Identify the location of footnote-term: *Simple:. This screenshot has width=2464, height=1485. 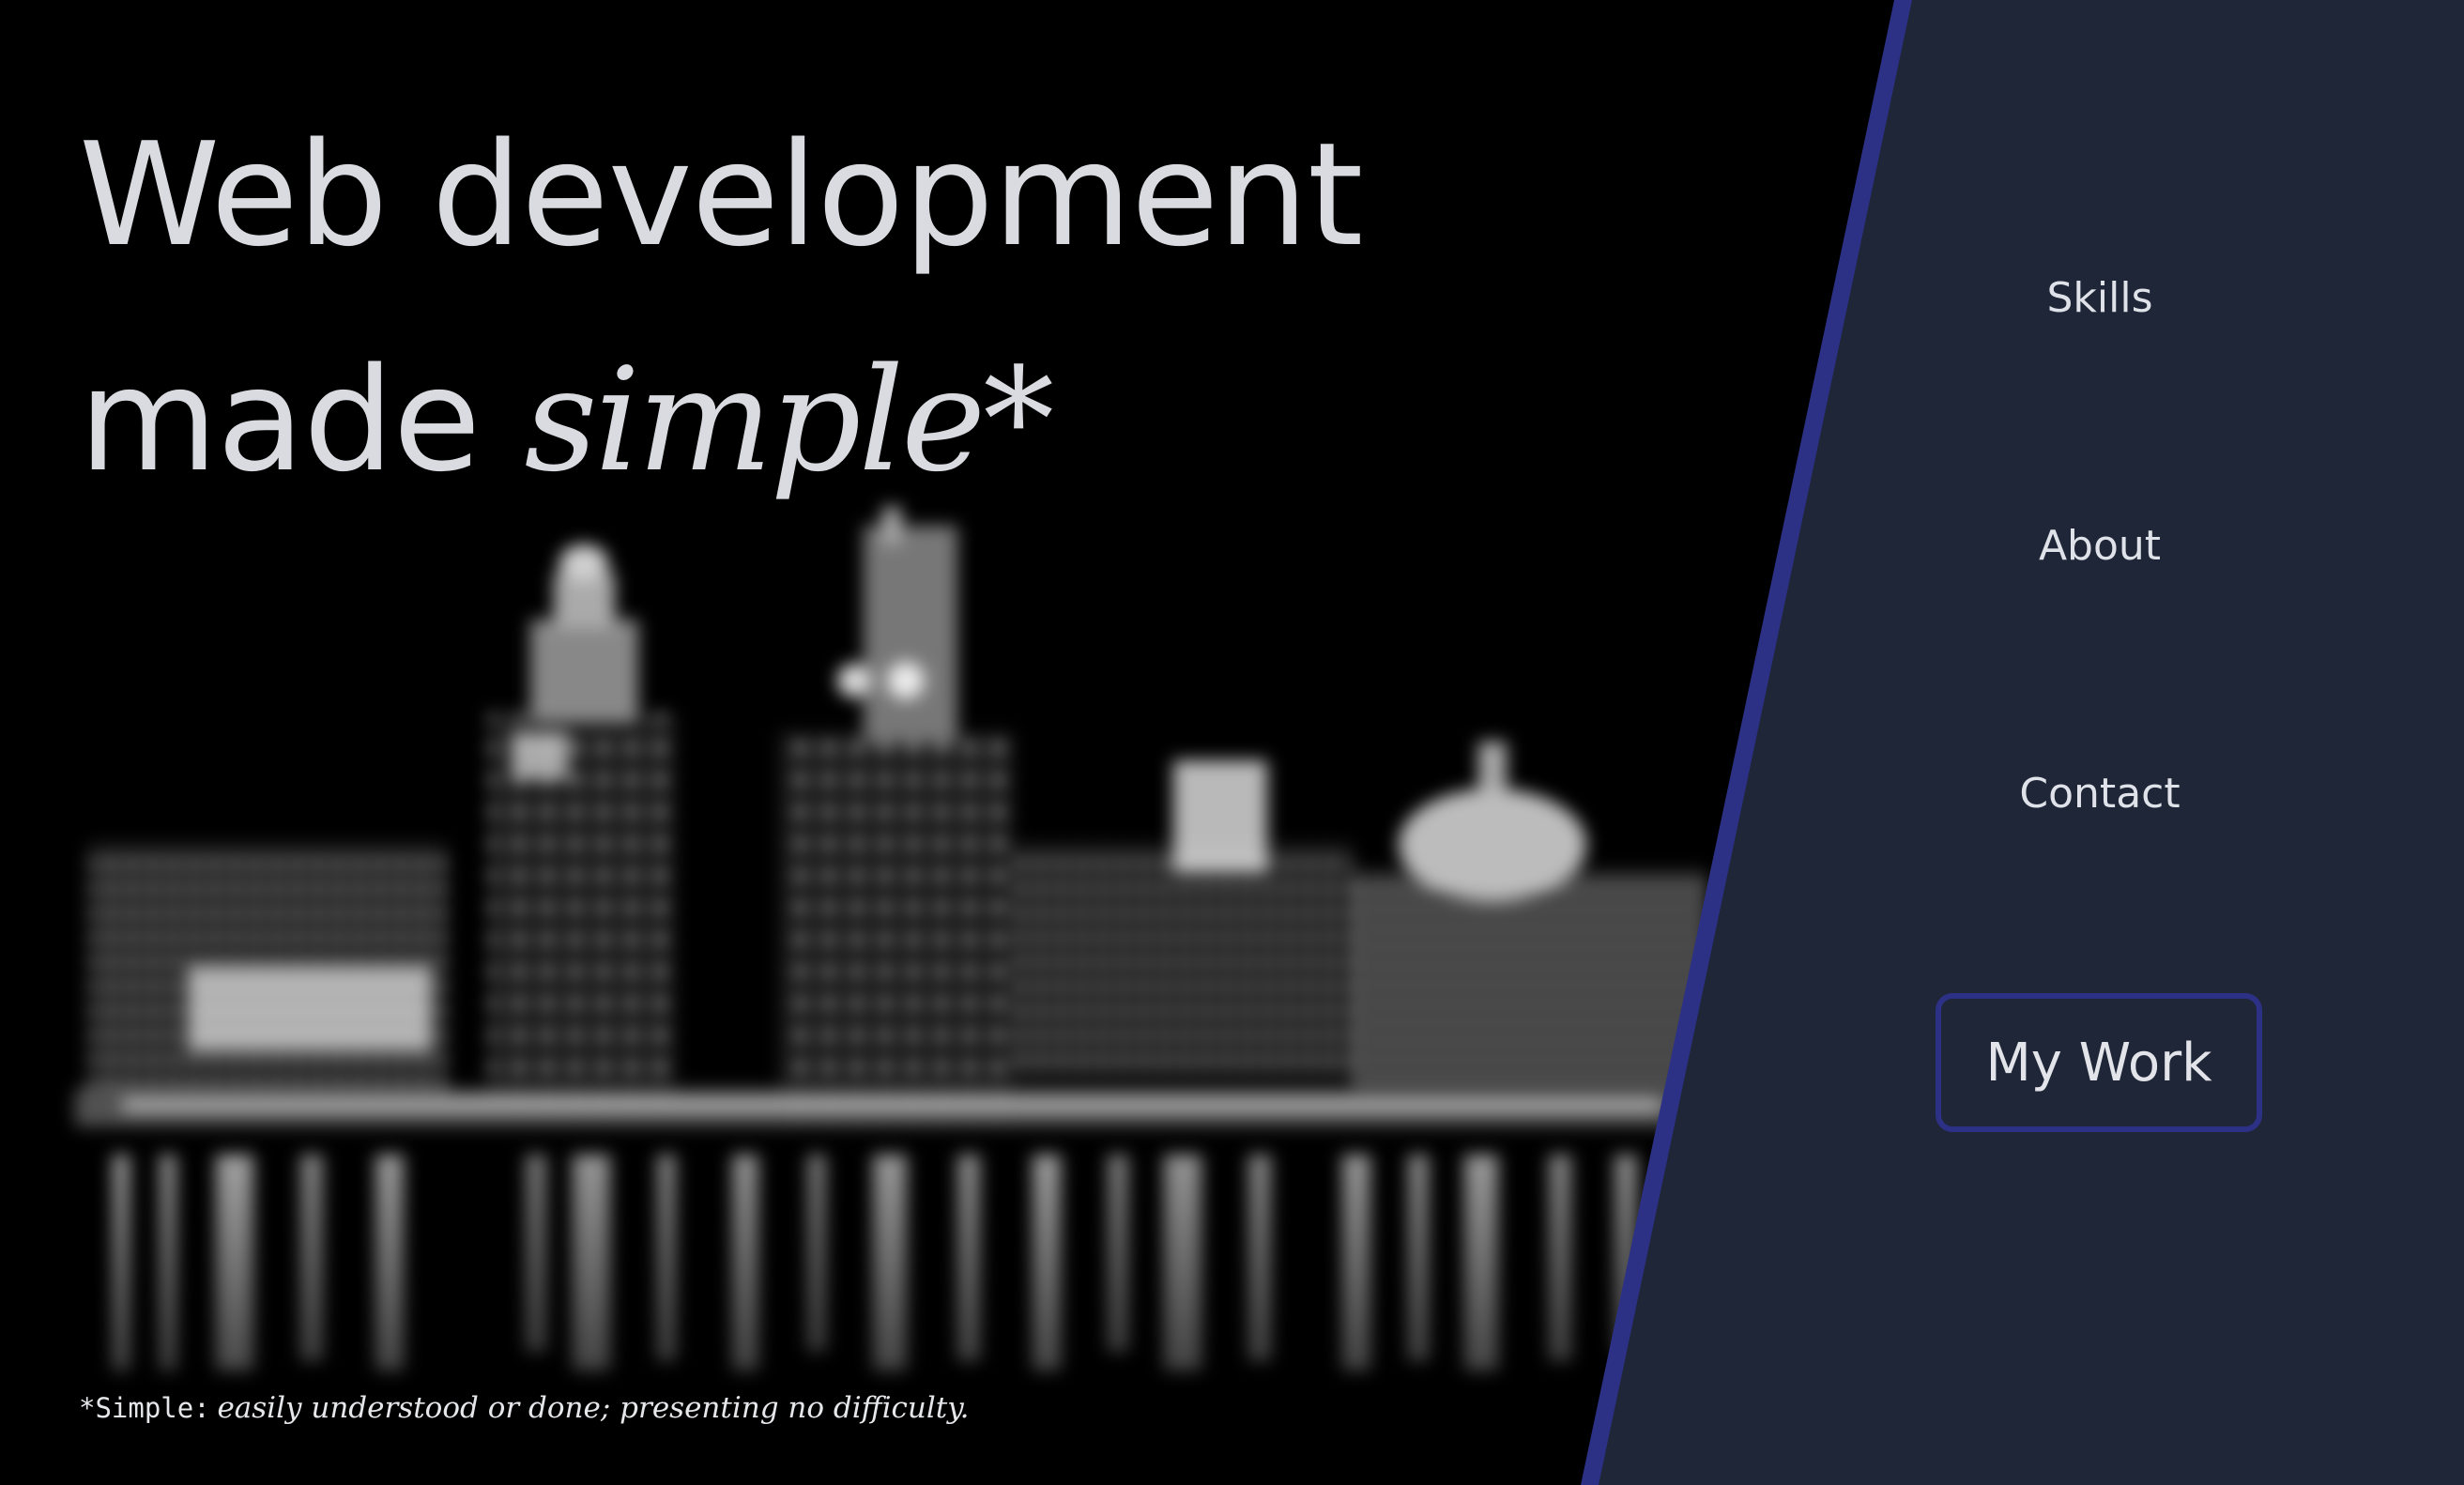
(144, 1408).